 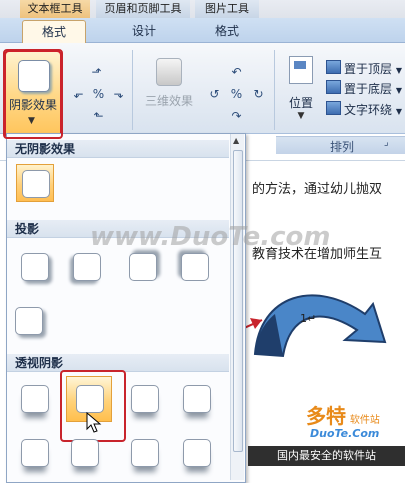 I want to click on logo-cn-text: 多特, so click(x=326, y=416).